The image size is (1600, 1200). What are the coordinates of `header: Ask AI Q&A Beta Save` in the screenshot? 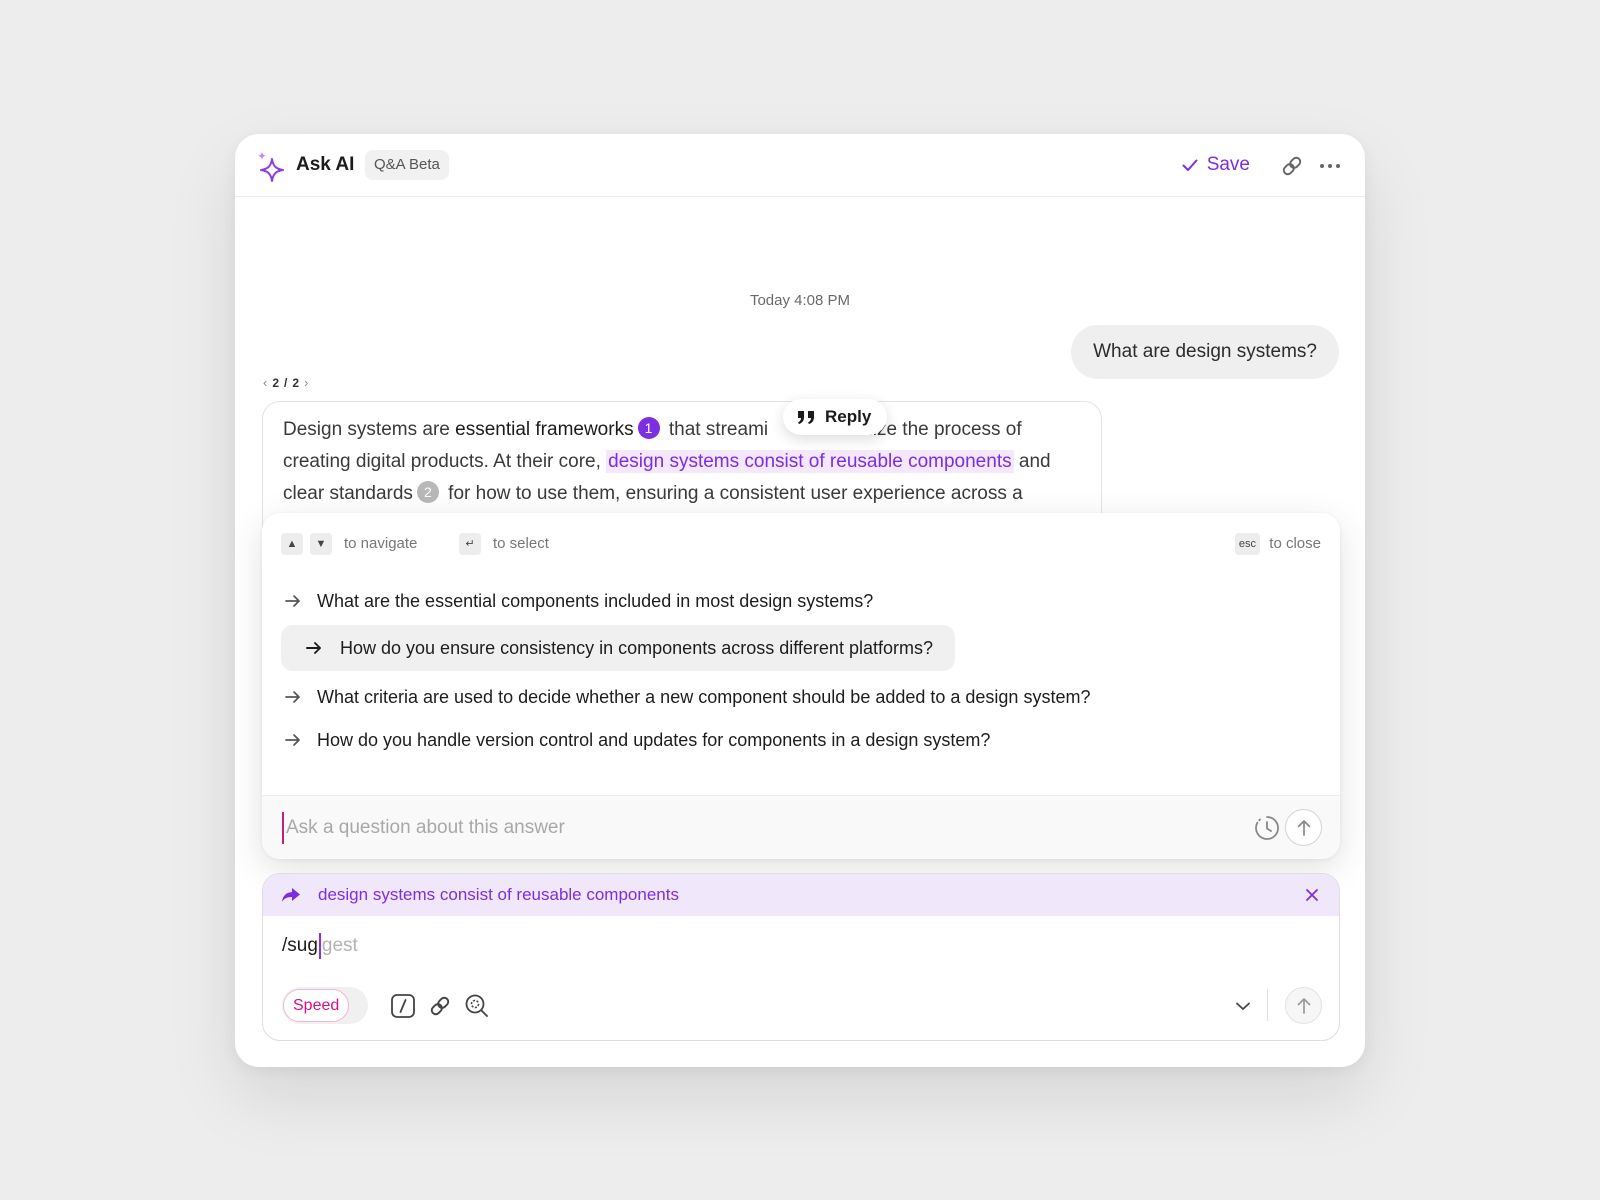 It's located at (800, 165).